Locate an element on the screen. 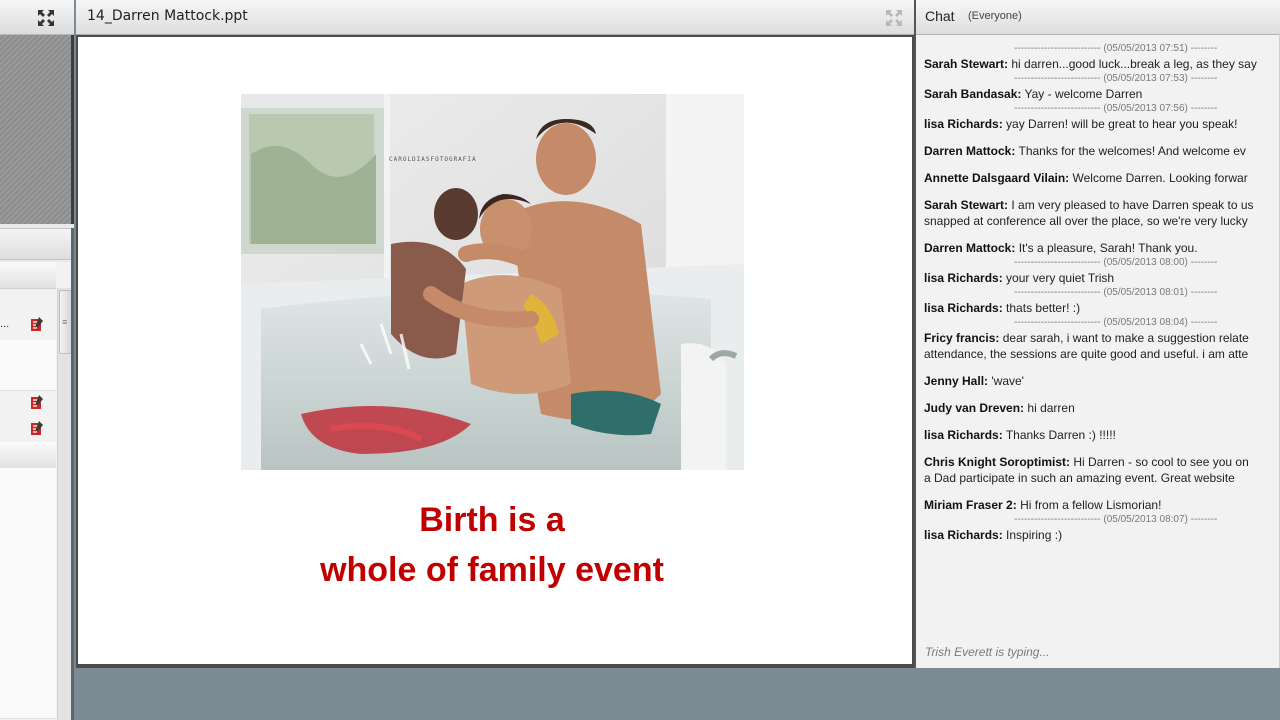 The width and height of the screenshot is (1280, 720). chat-text: Thanks for the welcomes! And welcome ev is located at coordinates (1132, 151).